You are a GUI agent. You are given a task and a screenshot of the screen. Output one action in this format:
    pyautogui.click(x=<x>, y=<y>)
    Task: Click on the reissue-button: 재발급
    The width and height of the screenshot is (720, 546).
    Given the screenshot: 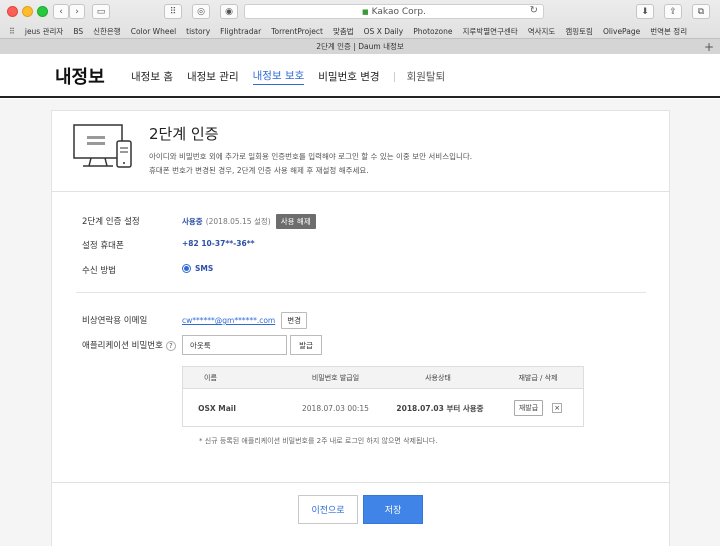 What is the action you would take?
    pyautogui.click(x=528, y=408)
    